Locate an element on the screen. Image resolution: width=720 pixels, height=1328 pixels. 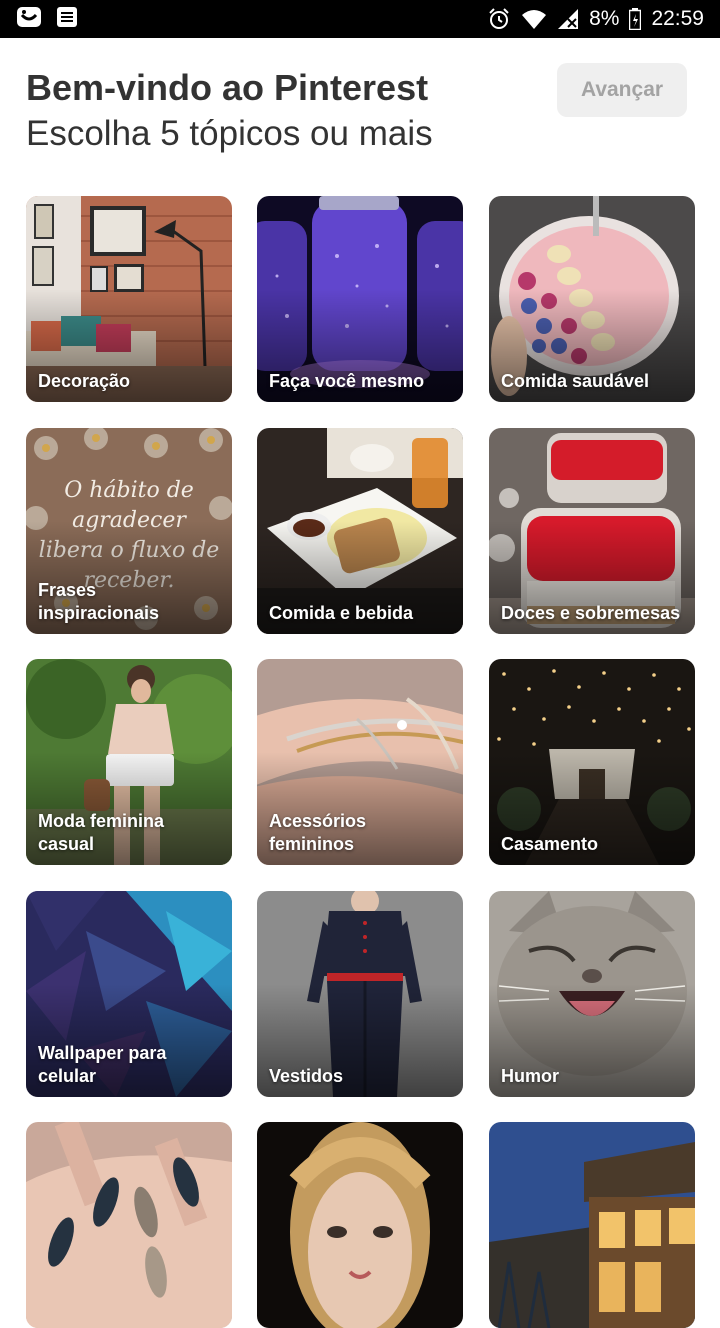
topic-tile-comida-e-bebida: Comida e bebida is located at coordinates (360, 531).